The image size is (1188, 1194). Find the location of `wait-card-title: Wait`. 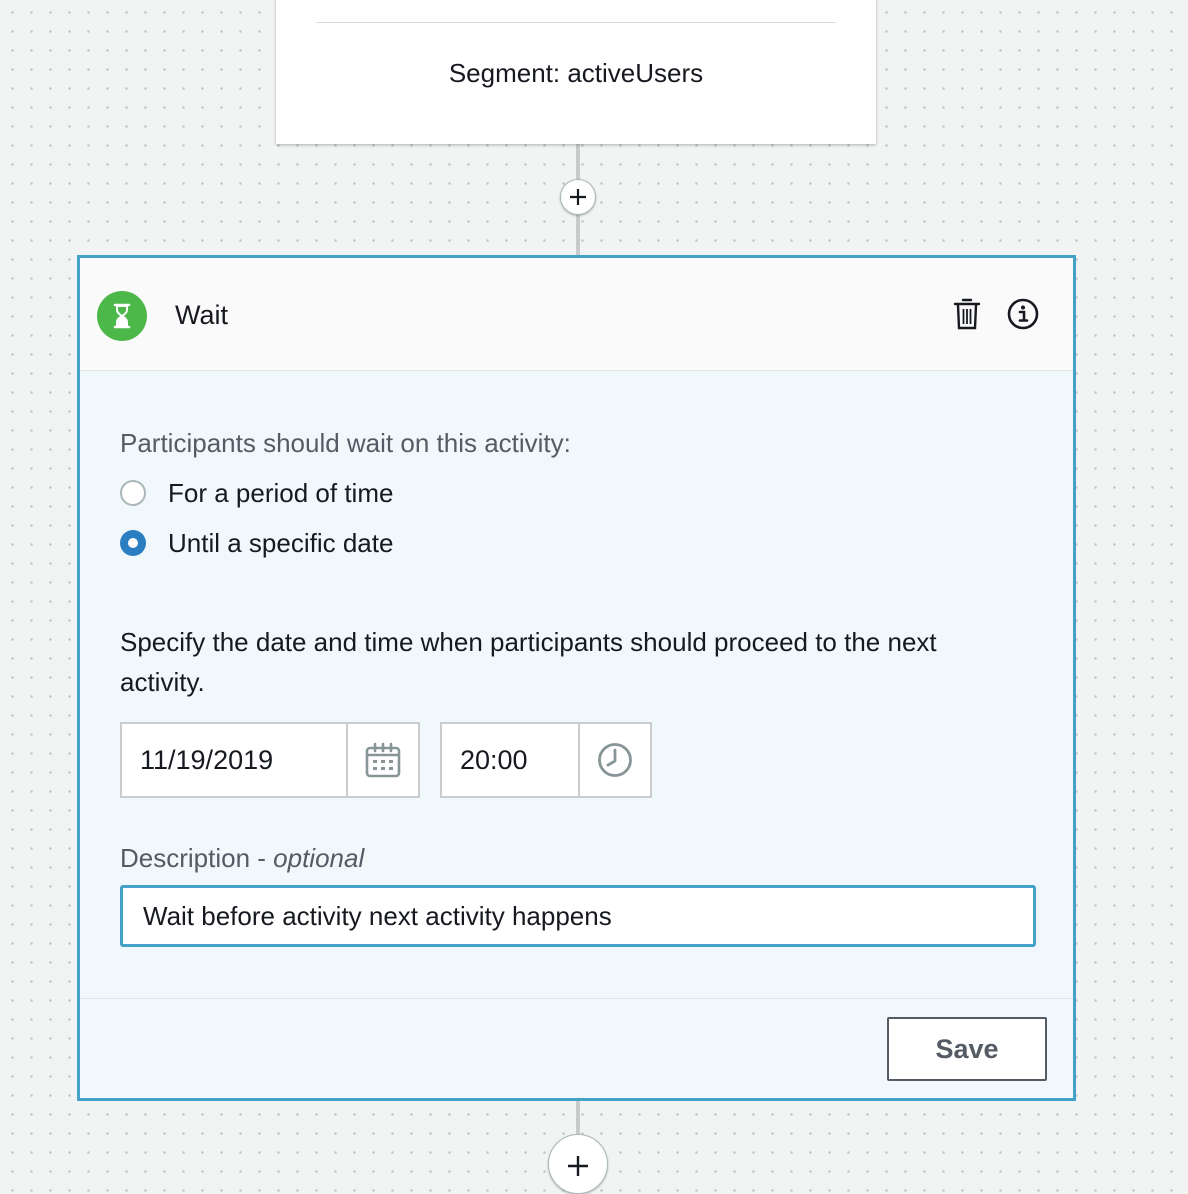

wait-card-title: Wait is located at coordinates (201, 315).